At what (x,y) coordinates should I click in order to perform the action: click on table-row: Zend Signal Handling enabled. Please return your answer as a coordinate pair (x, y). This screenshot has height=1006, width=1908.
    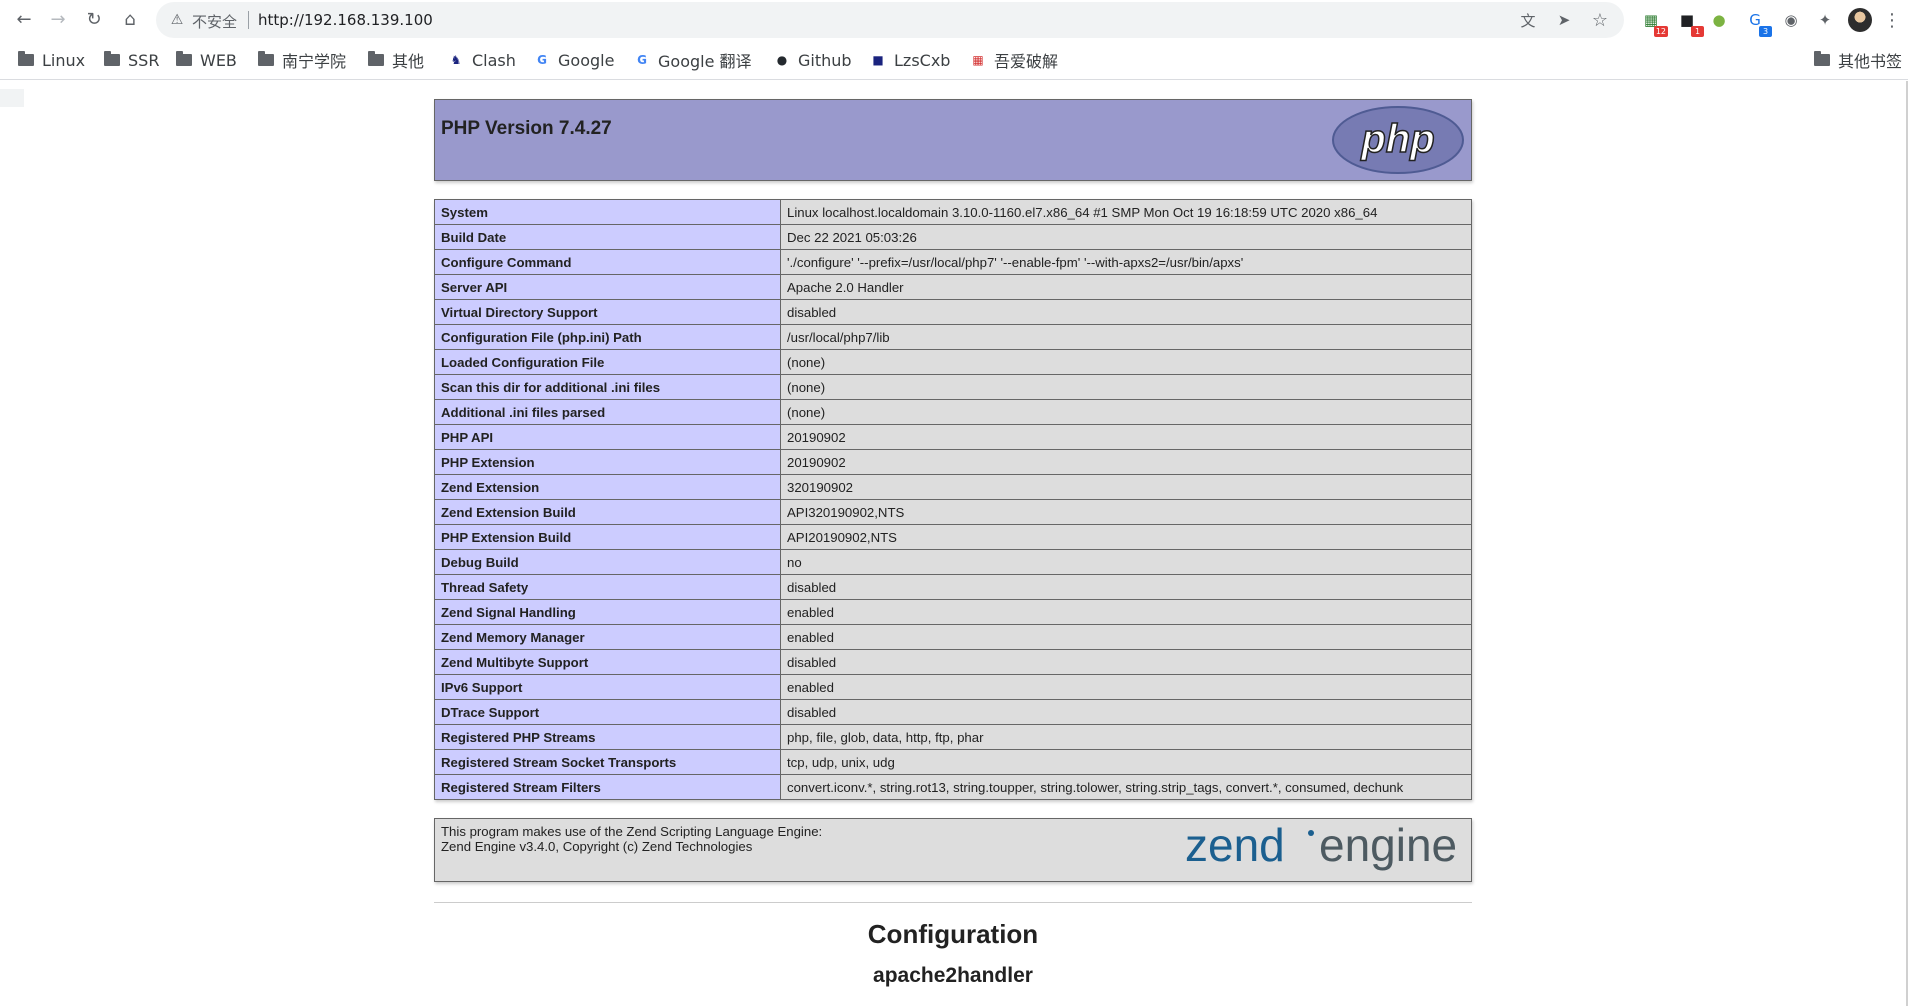
    Looking at the image, I should click on (953, 612).